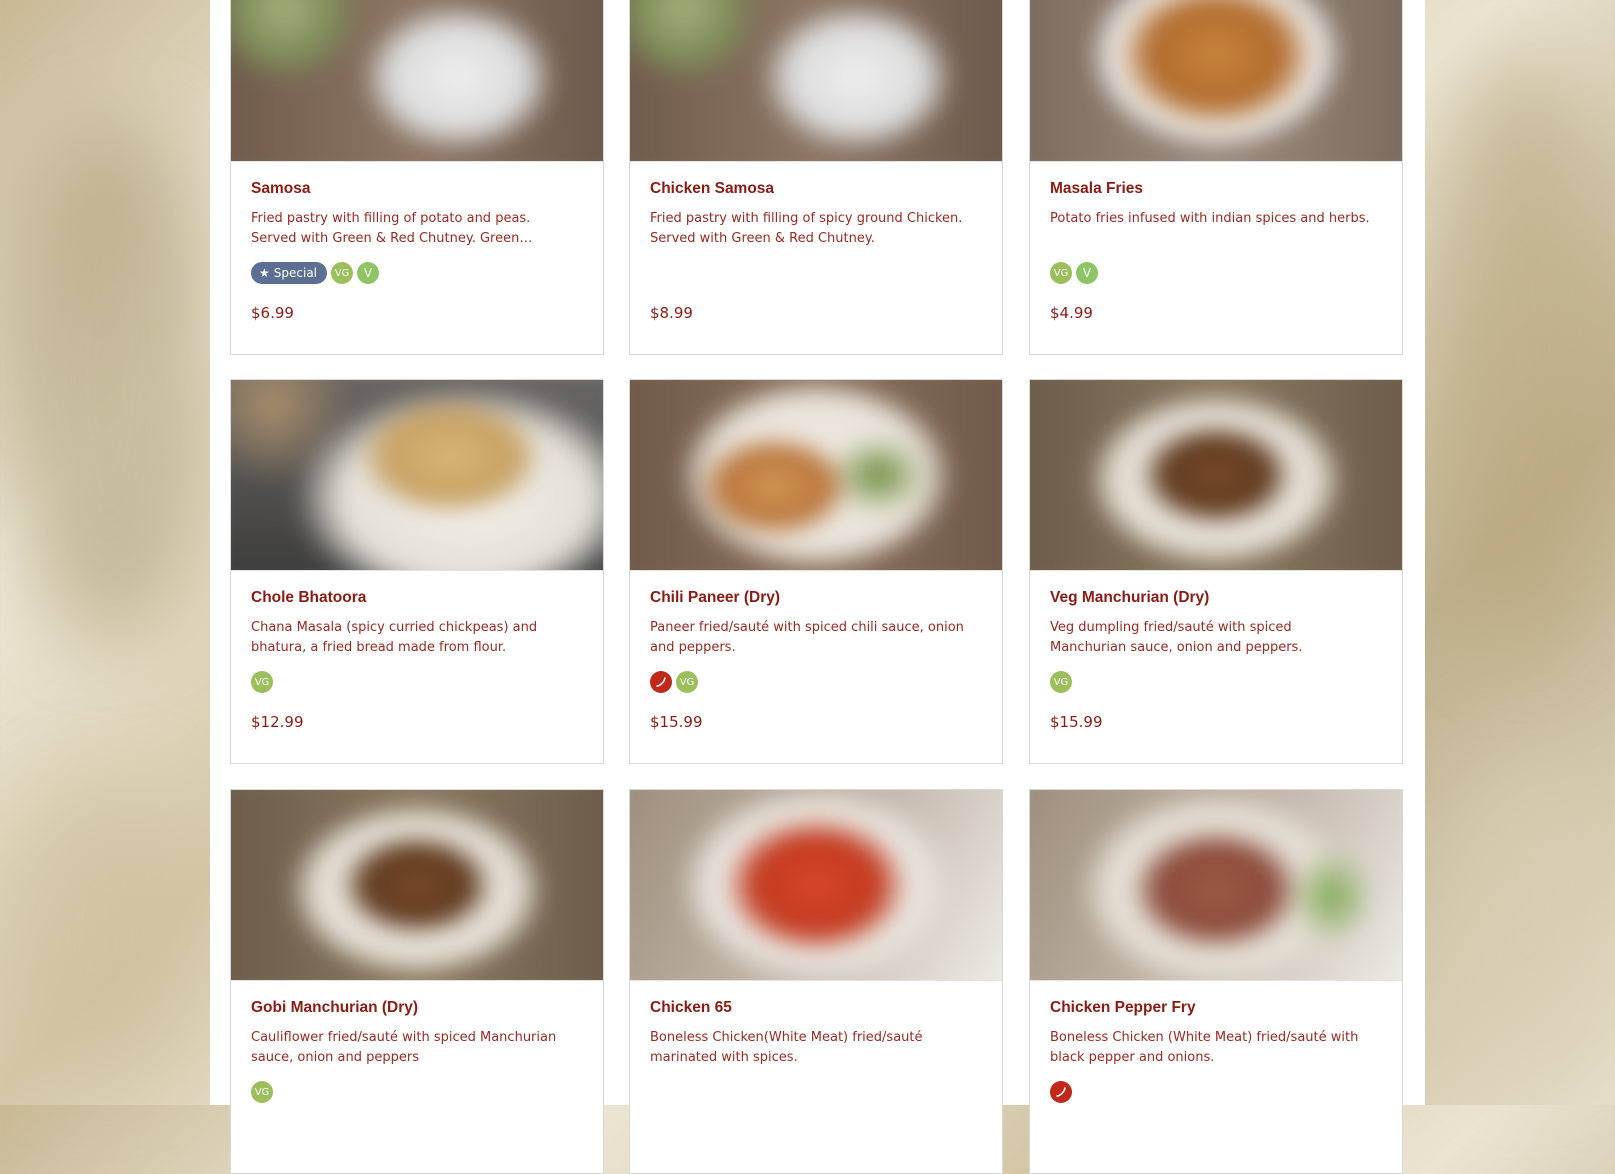 The height and width of the screenshot is (1174, 1615). Describe the element at coordinates (277, 722) in the screenshot. I see `item-price: $12.99` at that location.